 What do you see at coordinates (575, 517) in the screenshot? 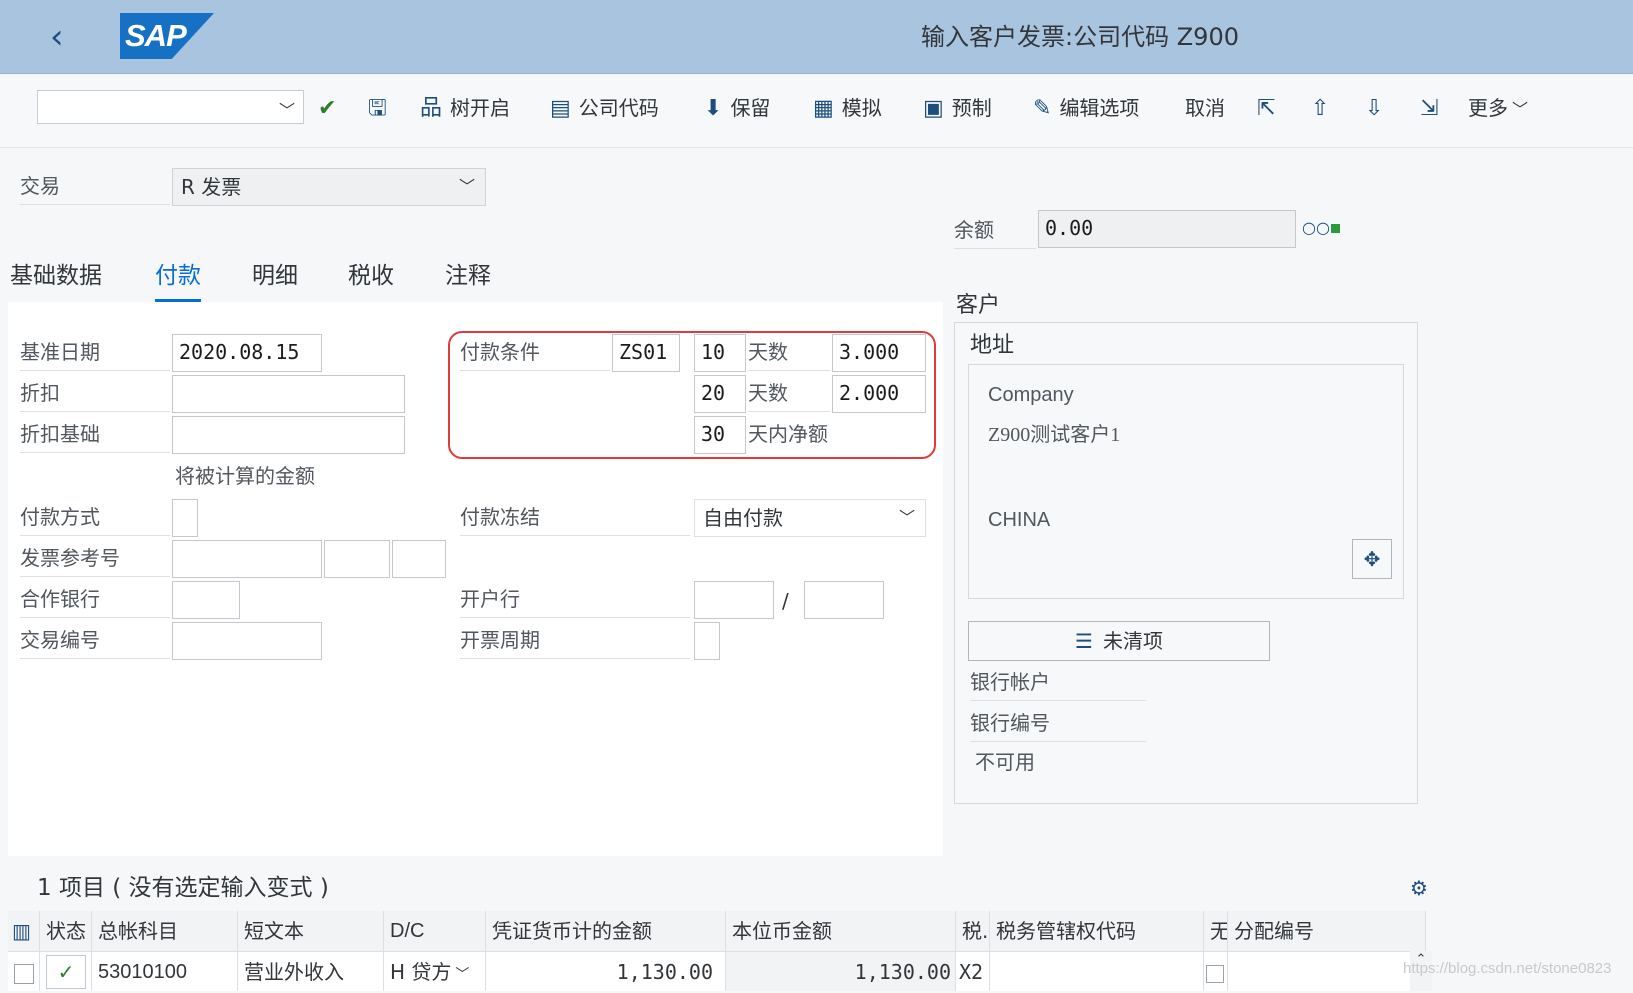
I see `payment-block-label: 付款冻结` at bounding box center [575, 517].